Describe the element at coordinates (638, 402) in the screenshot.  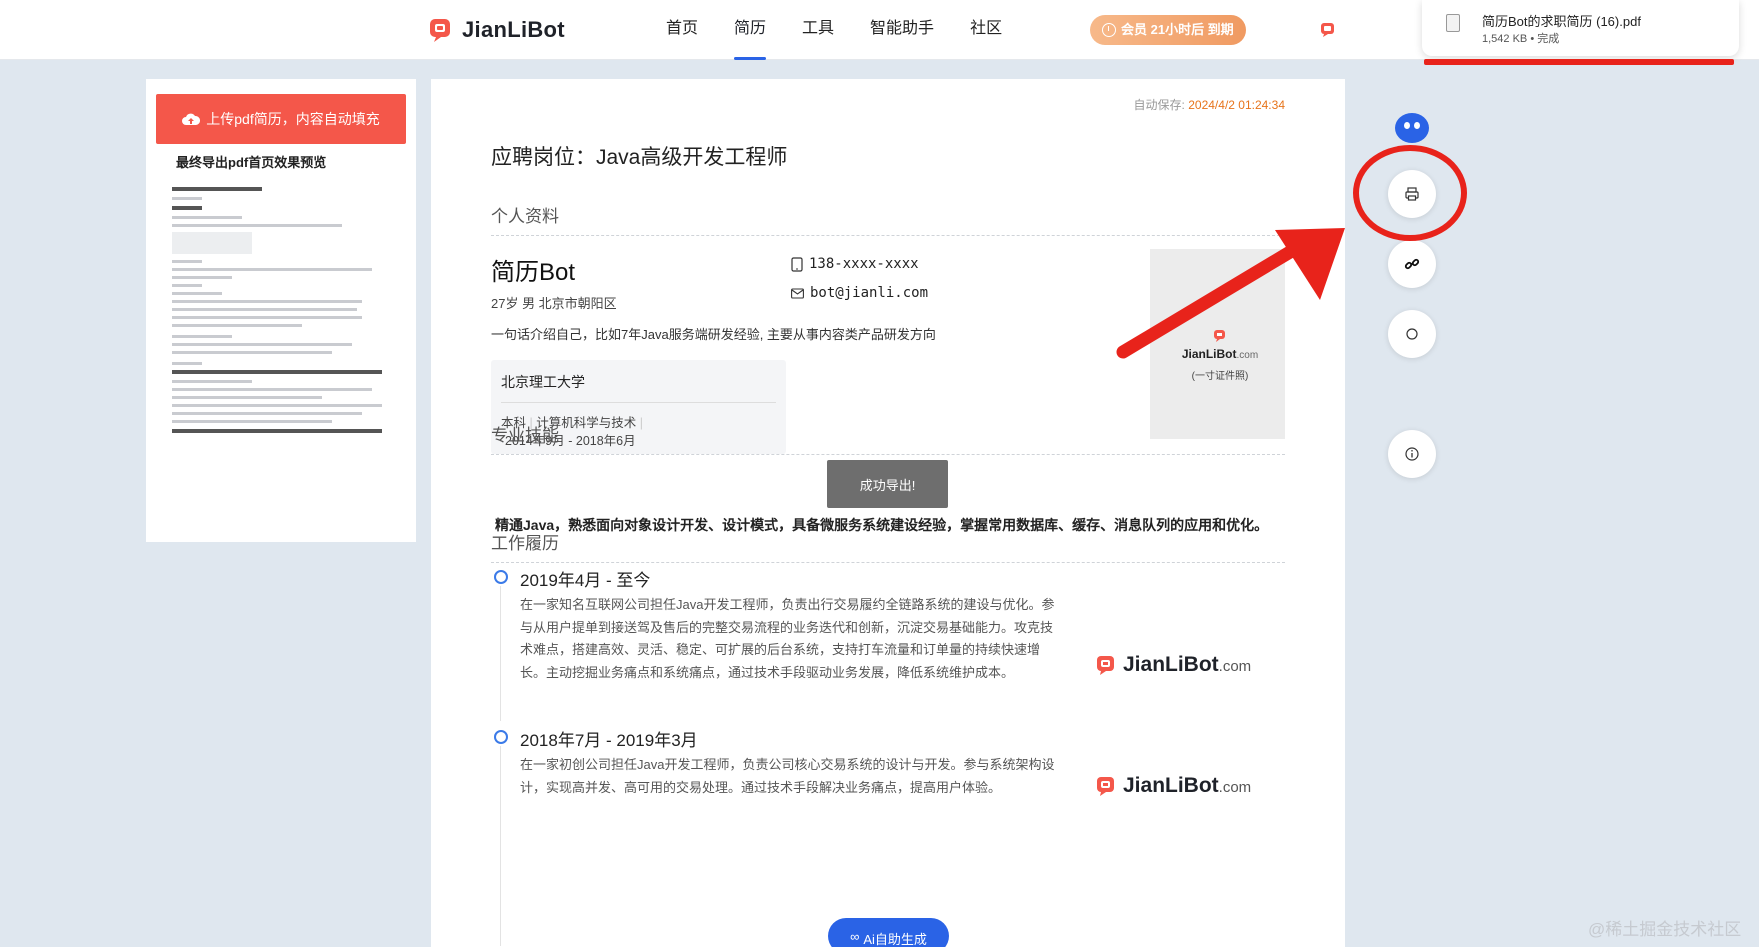
I see `education-divider` at that location.